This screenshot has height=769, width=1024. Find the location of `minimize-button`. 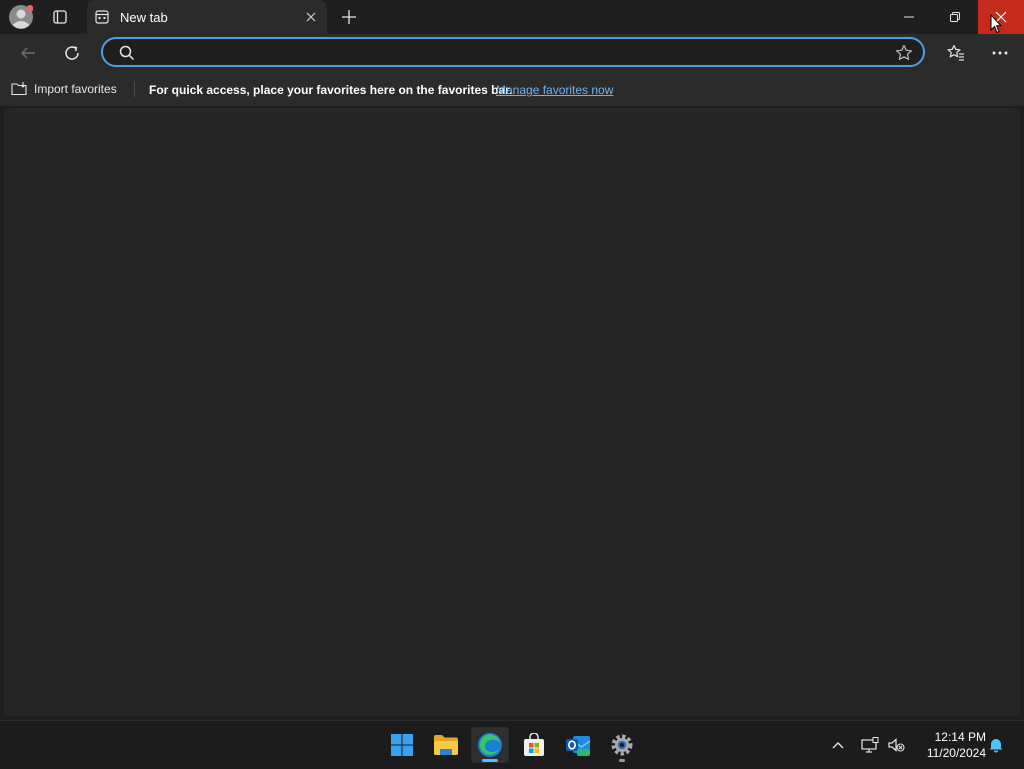

minimize-button is located at coordinates (909, 17).